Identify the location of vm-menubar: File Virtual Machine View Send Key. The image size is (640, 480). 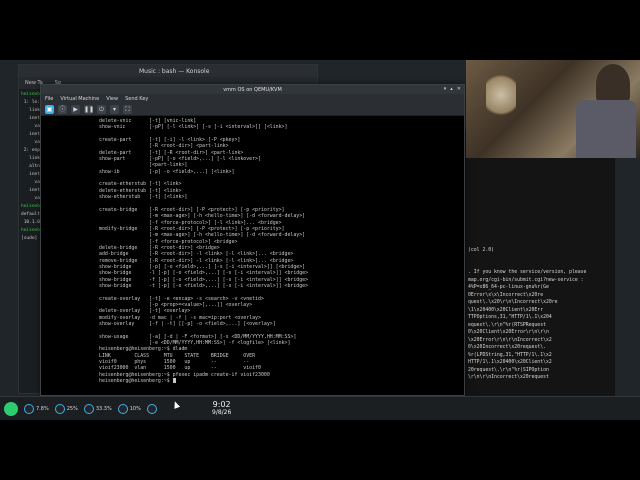
(252, 98).